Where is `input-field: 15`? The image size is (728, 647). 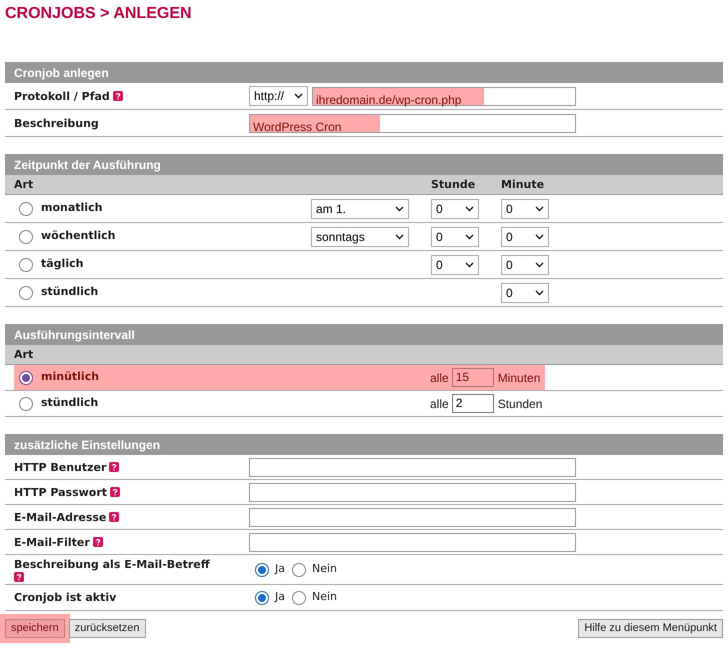
input-field: 15 is located at coordinates (473, 377).